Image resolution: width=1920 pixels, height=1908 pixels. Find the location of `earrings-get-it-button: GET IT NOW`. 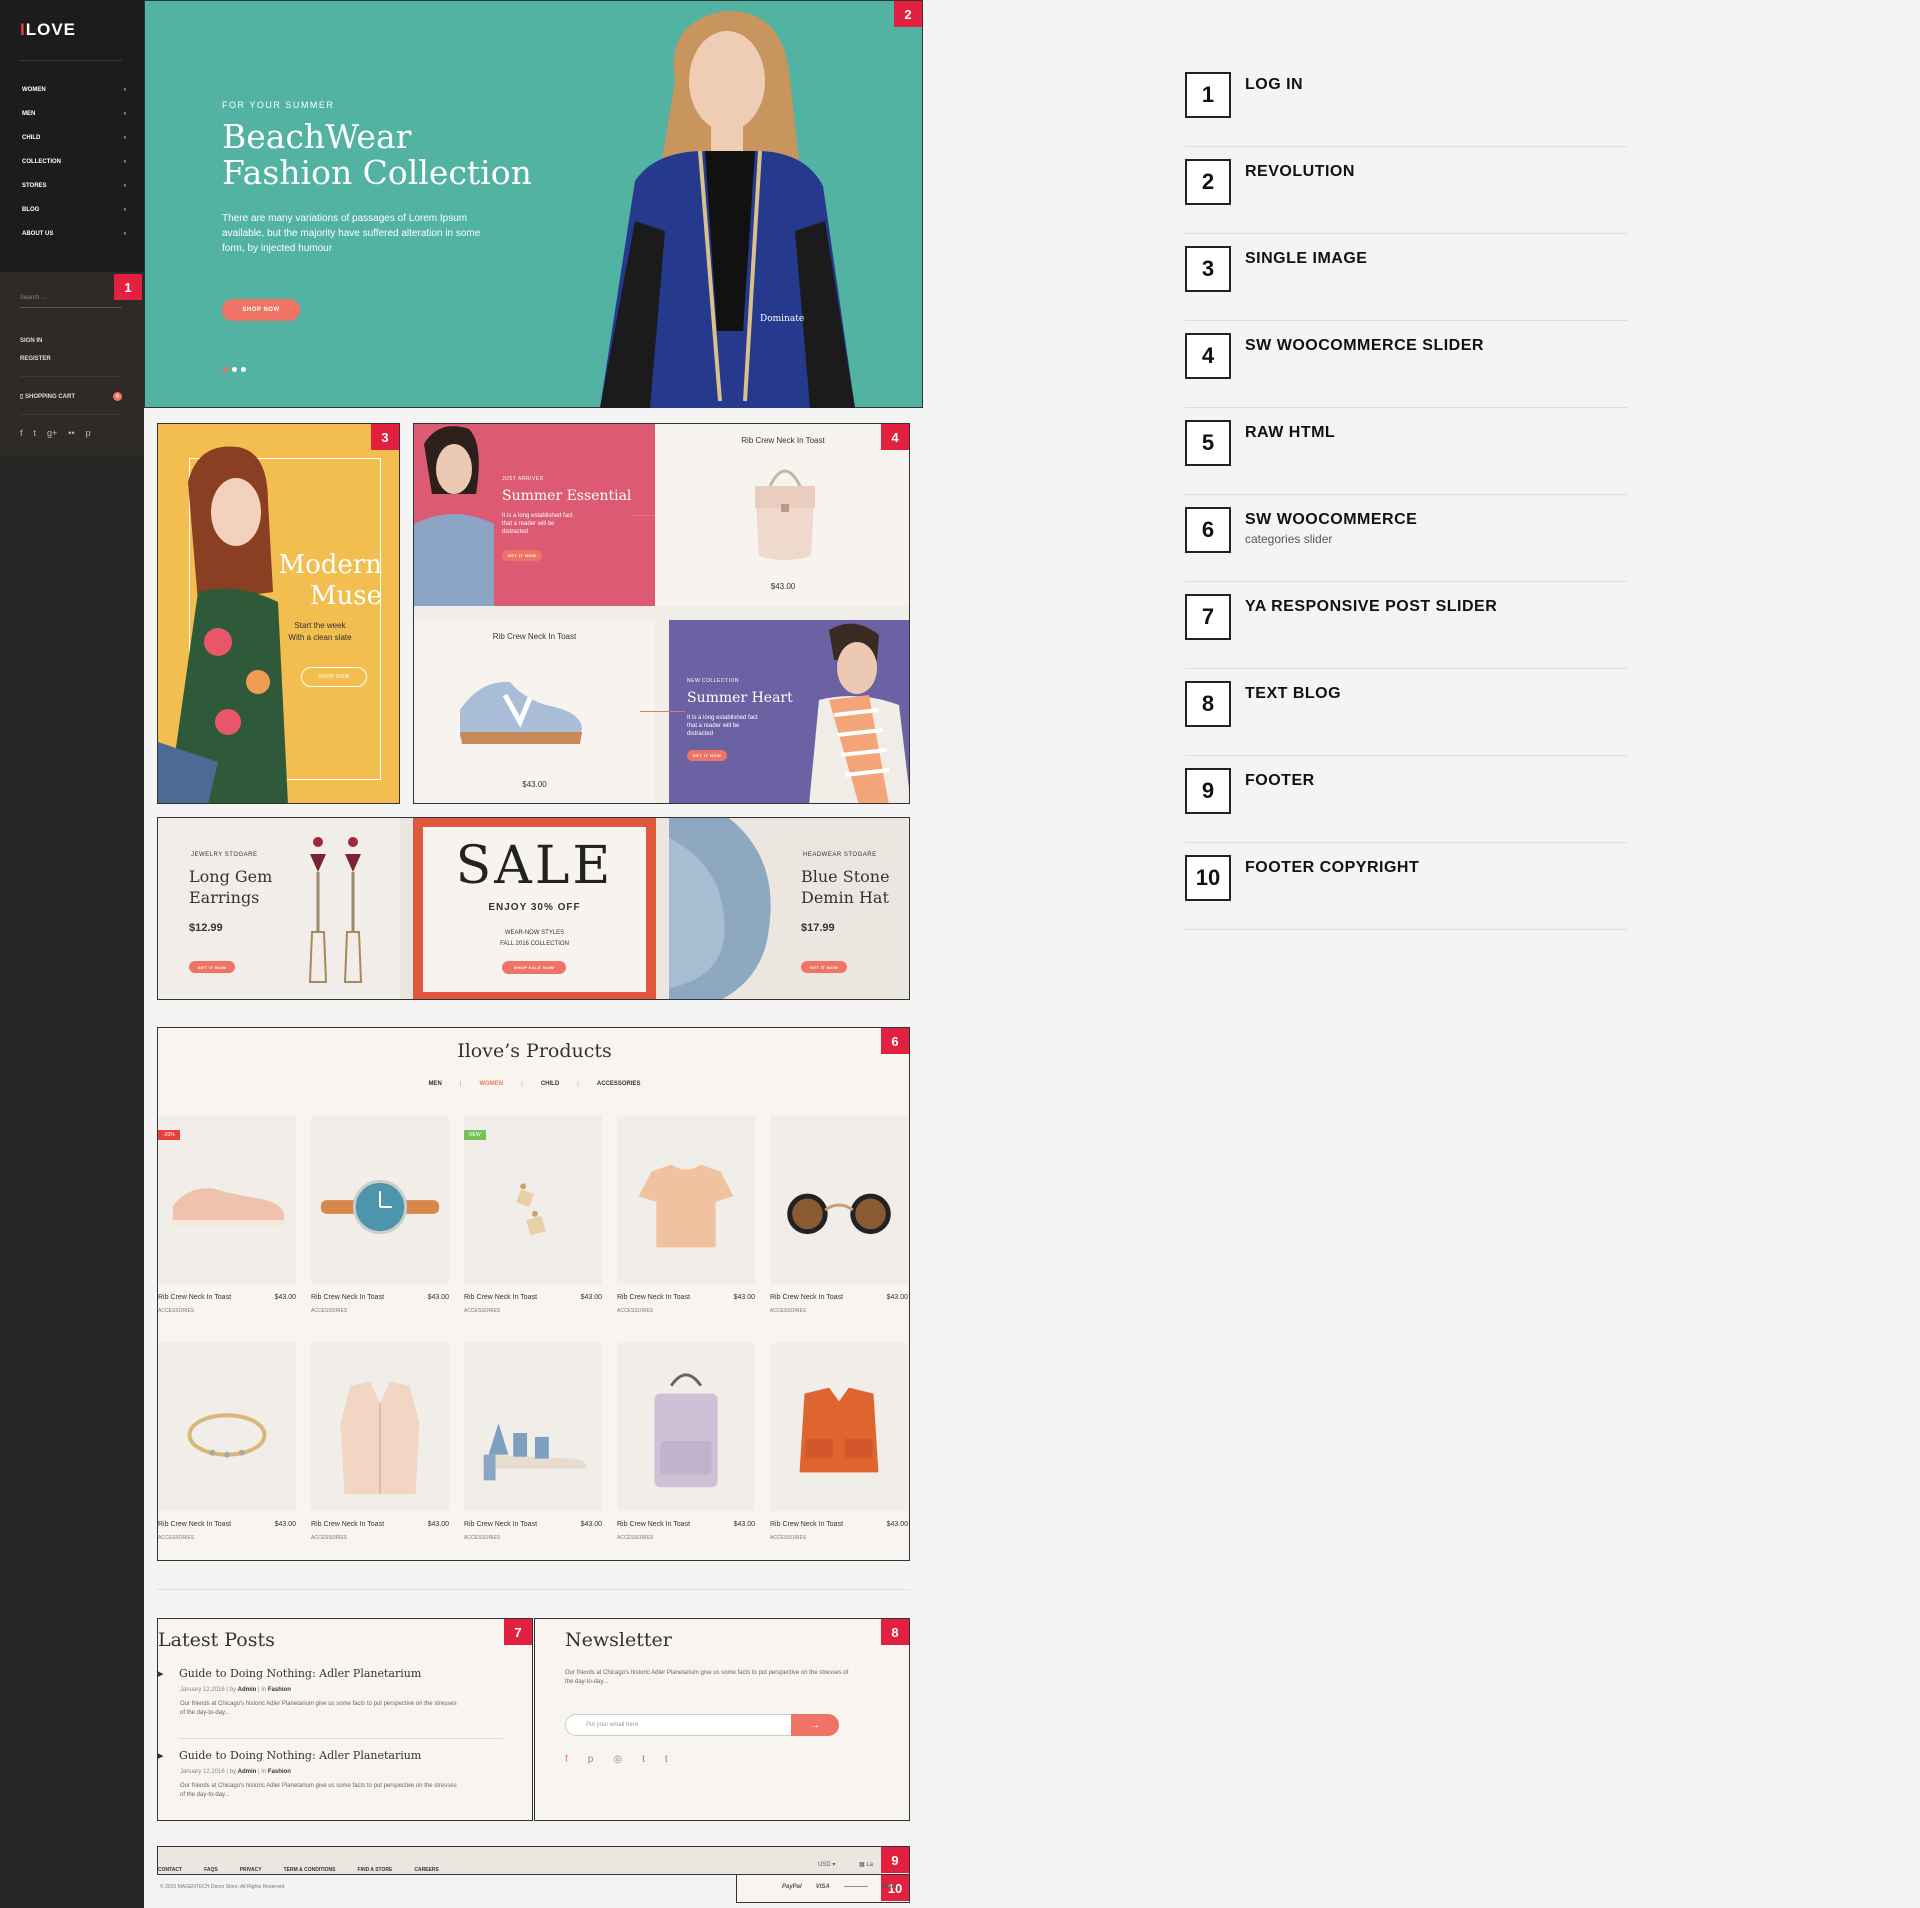

earrings-get-it-button: GET IT NOW is located at coordinates (212, 967).